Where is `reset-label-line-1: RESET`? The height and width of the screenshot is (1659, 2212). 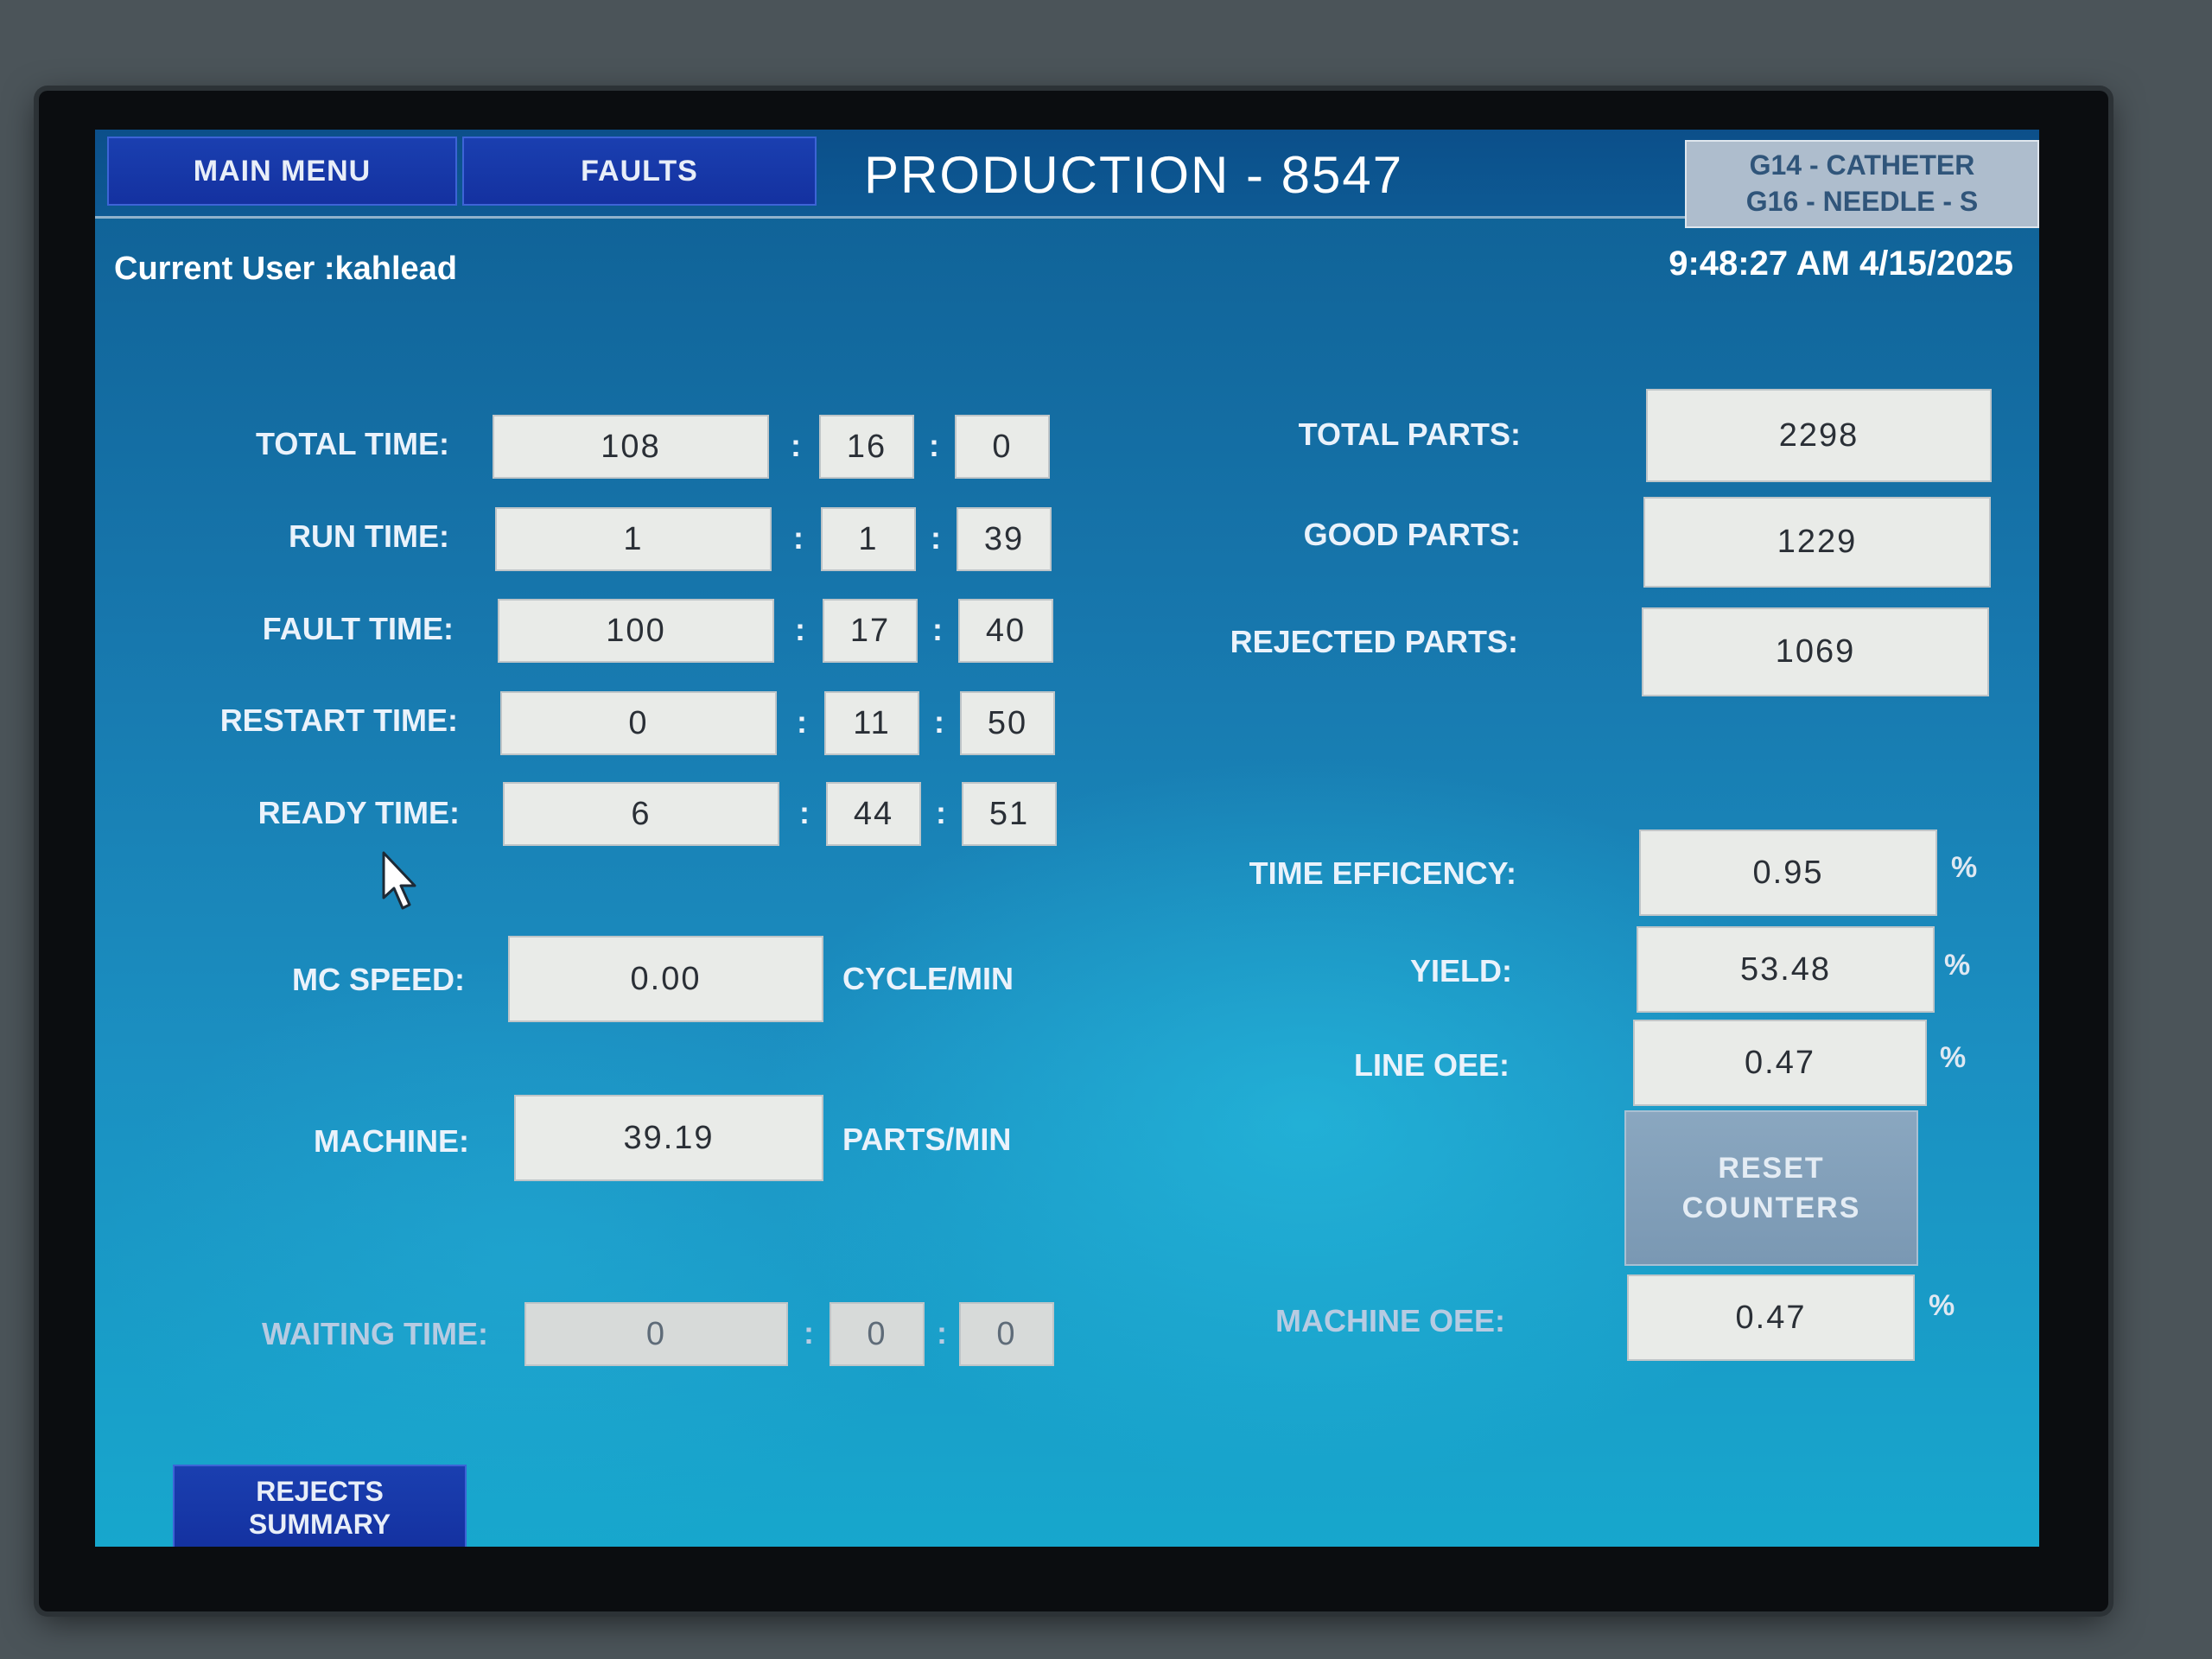
reset-label-line-1: RESET is located at coordinates (1771, 1168).